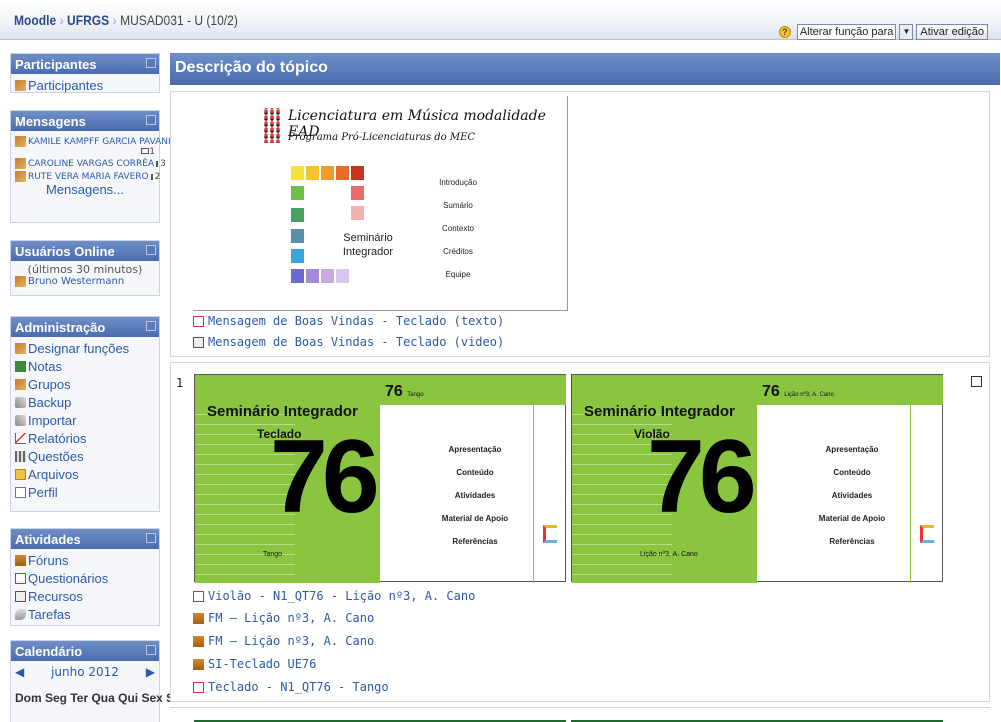 The width and height of the screenshot is (1001, 722). I want to click on calendar-prev-icon: ◀, so click(19, 672).